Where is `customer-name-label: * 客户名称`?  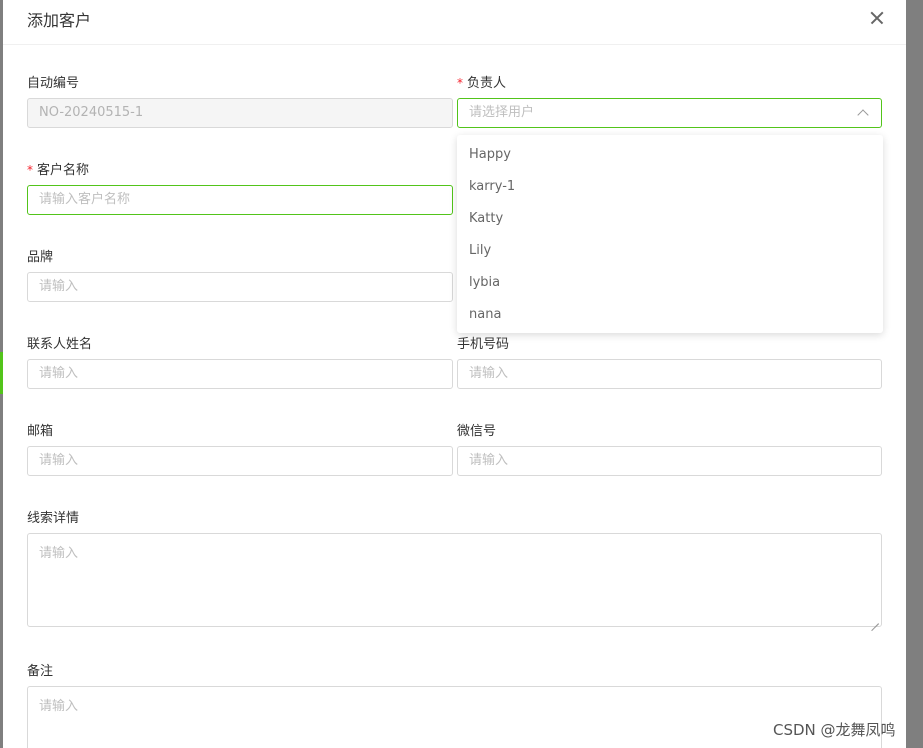
customer-name-label: * 客户名称 is located at coordinates (58, 168).